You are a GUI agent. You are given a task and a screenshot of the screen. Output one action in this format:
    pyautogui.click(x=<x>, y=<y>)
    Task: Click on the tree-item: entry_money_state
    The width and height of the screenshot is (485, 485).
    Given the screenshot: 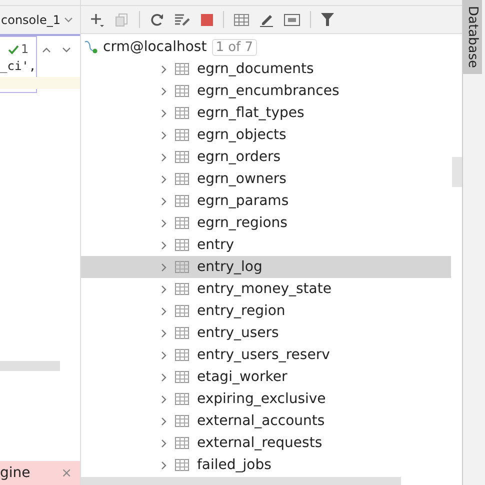 What is the action you would take?
    pyautogui.click(x=266, y=289)
    